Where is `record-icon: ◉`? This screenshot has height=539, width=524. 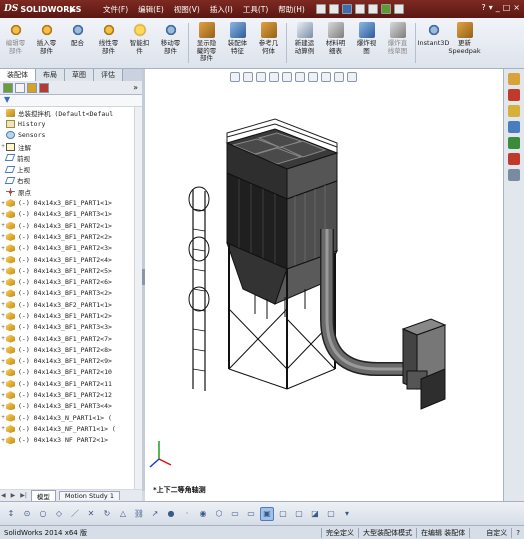 record-icon: ◉ is located at coordinates (203, 514).